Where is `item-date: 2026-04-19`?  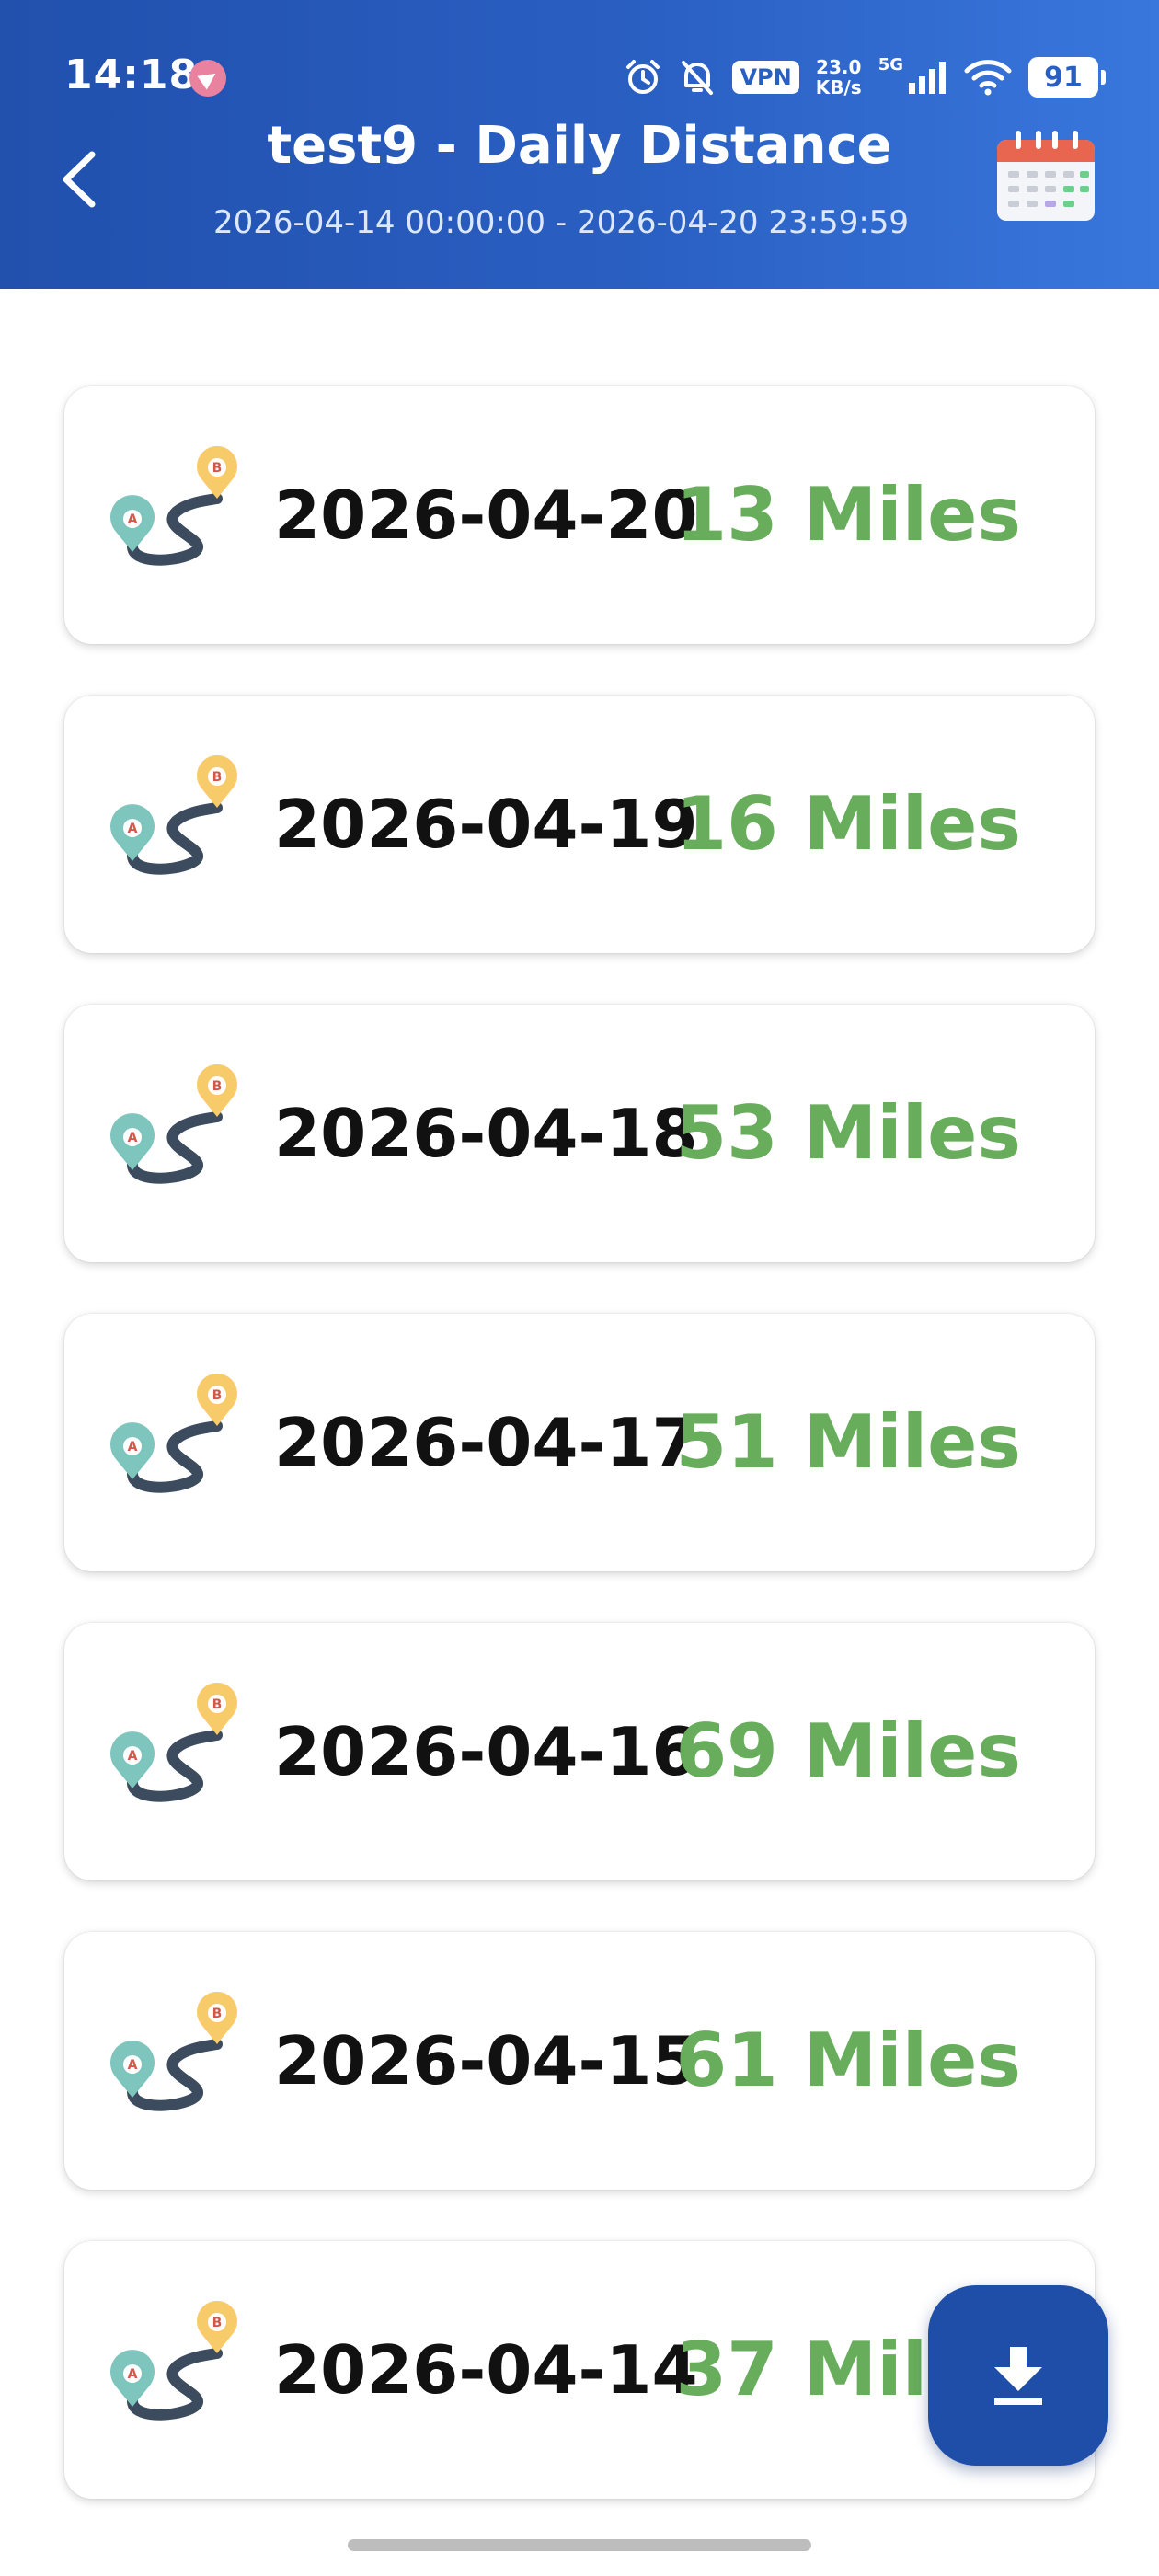
item-date: 2026-04-19 is located at coordinates (486, 824).